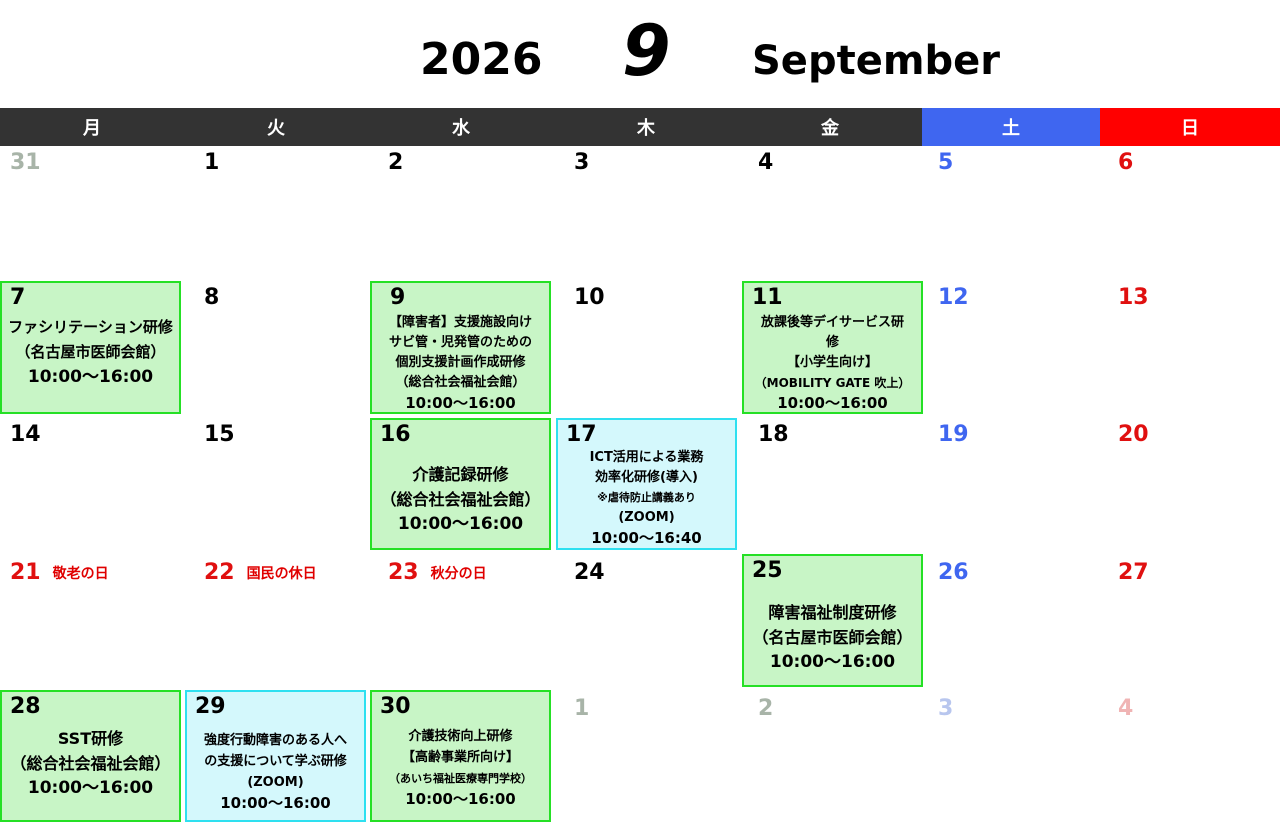  What do you see at coordinates (460, 474) in the screenshot?
I see `event-line: 介護記録研修` at bounding box center [460, 474].